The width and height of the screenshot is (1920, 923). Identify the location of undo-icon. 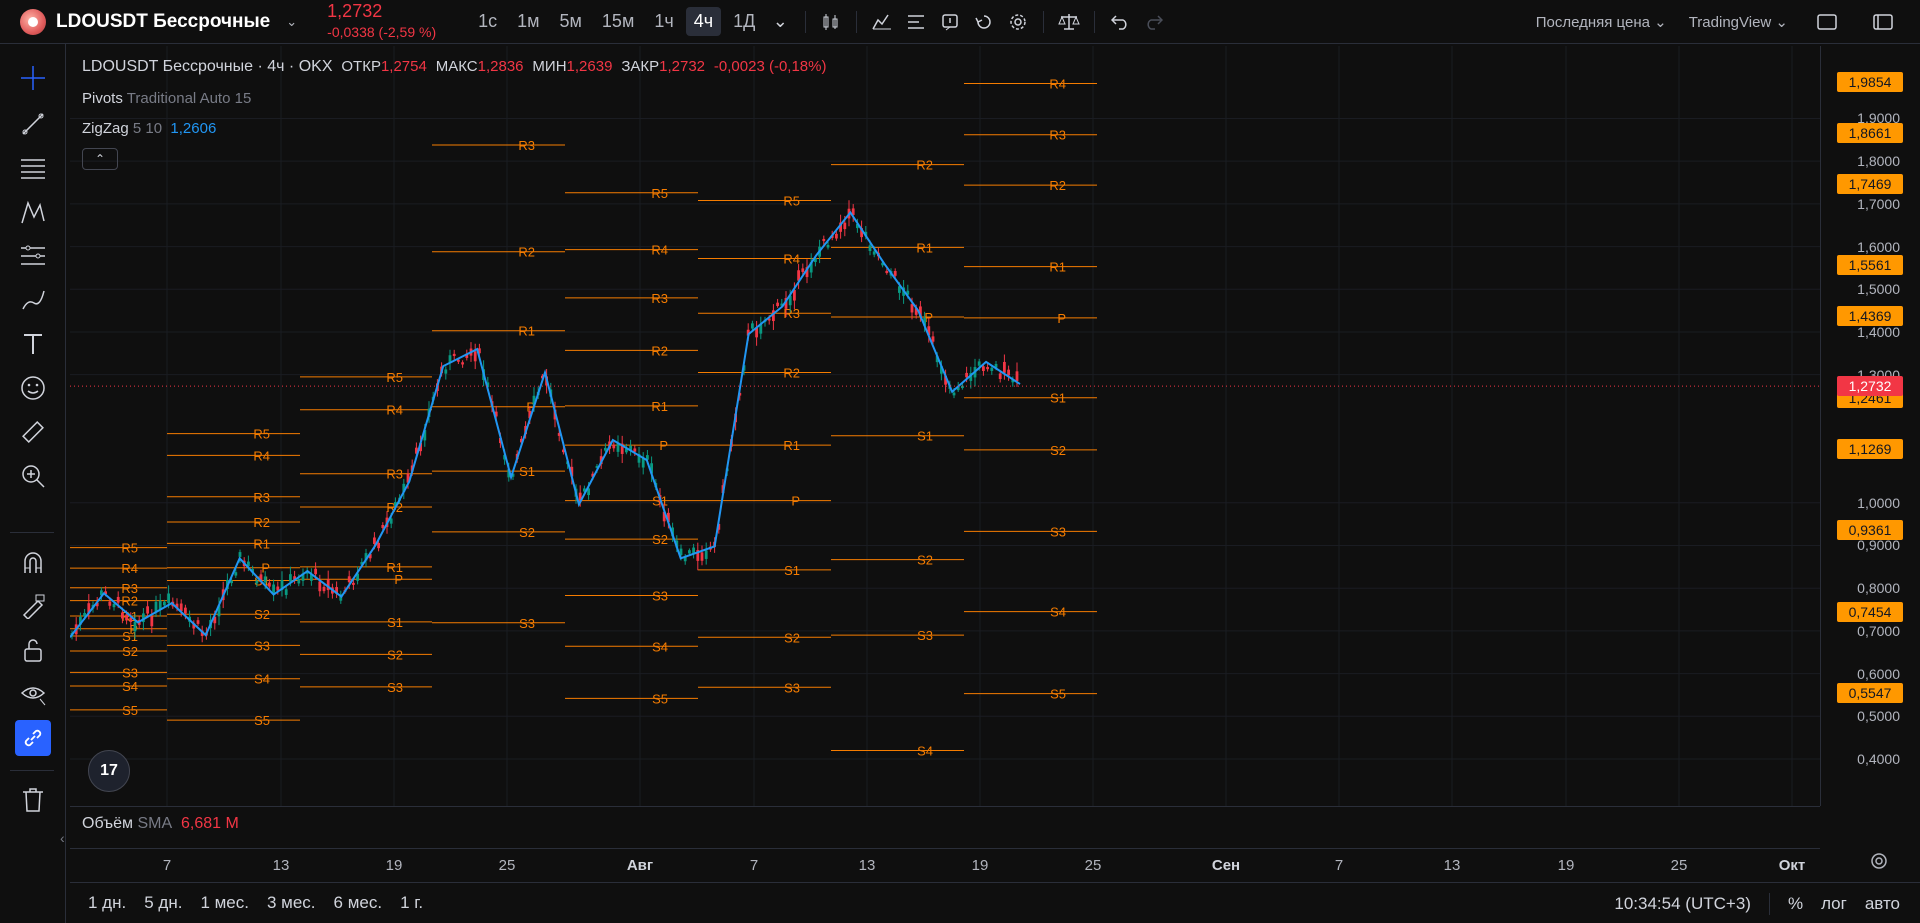
(1120, 22).